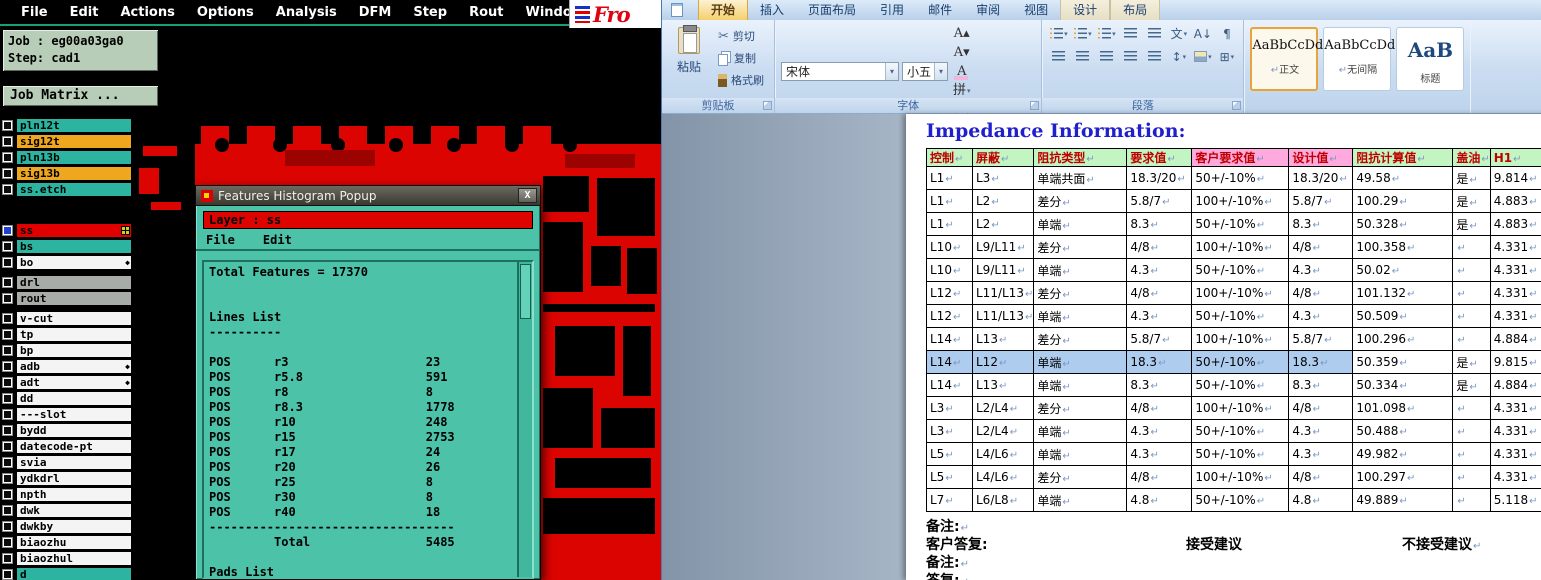  Describe the element at coordinates (74, 398) in the screenshot. I see `layer-name: dd` at that location.